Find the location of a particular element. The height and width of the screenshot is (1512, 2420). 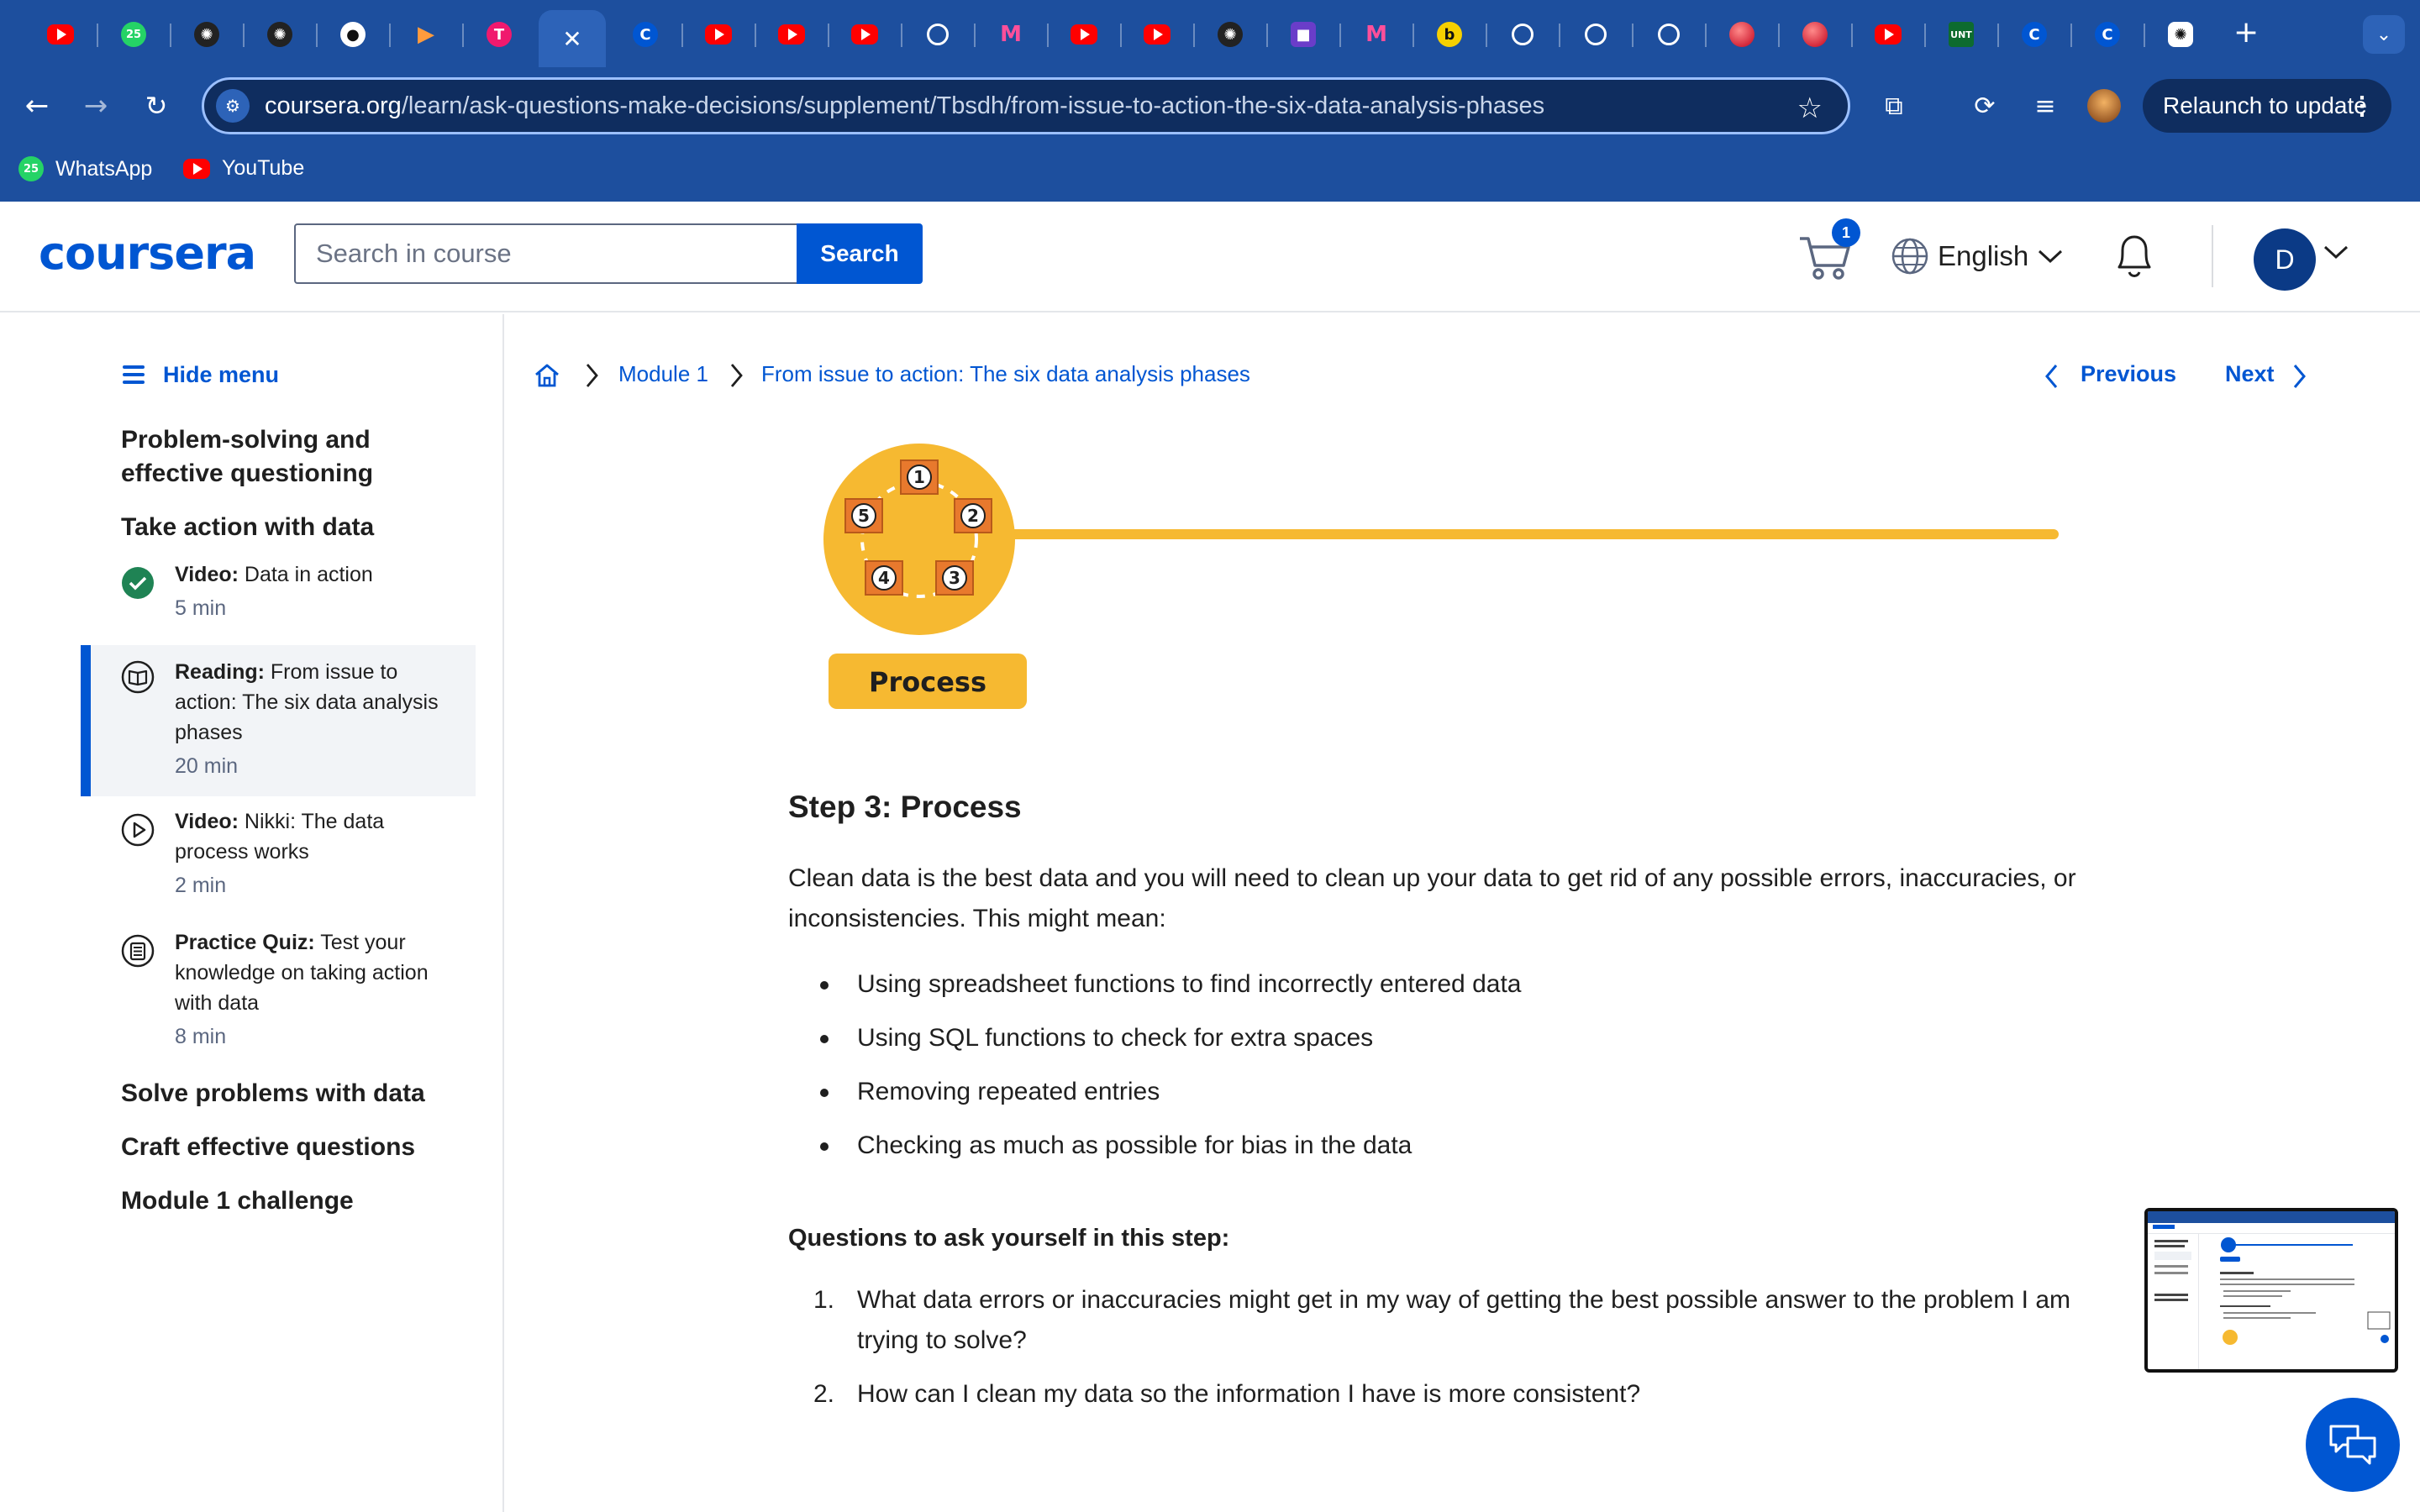

questions-heading: Questions to ask yourself in this step: is located at coordinates (1009, 1238).